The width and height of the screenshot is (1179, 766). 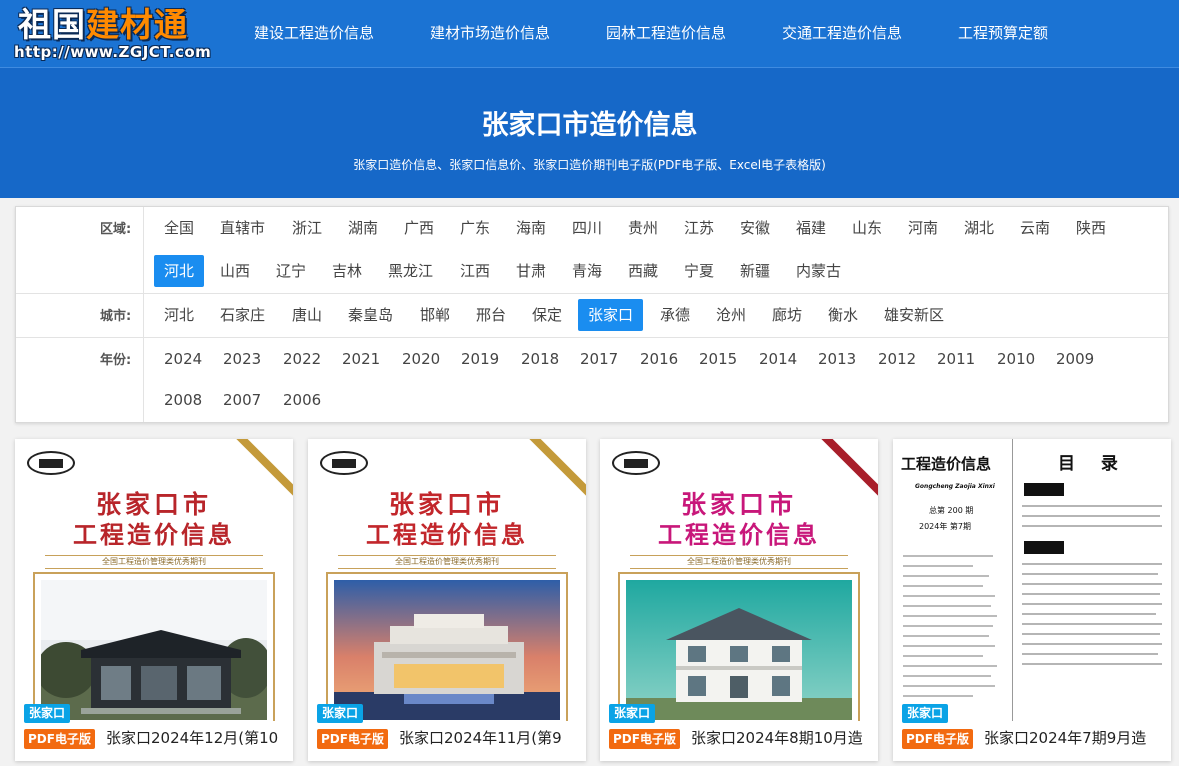 What do you see at coordinates (718, 359) in the screenshot?
I see `year-option: 2015` at bounding box center [718, 359].